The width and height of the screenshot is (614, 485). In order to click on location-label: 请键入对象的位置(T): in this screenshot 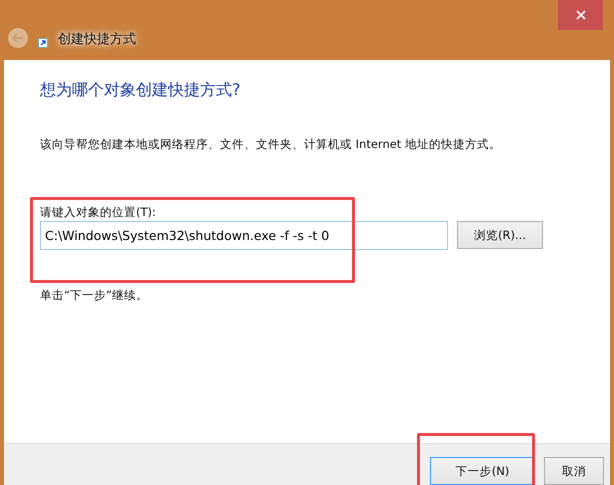, I will do `click(98, 212)`.